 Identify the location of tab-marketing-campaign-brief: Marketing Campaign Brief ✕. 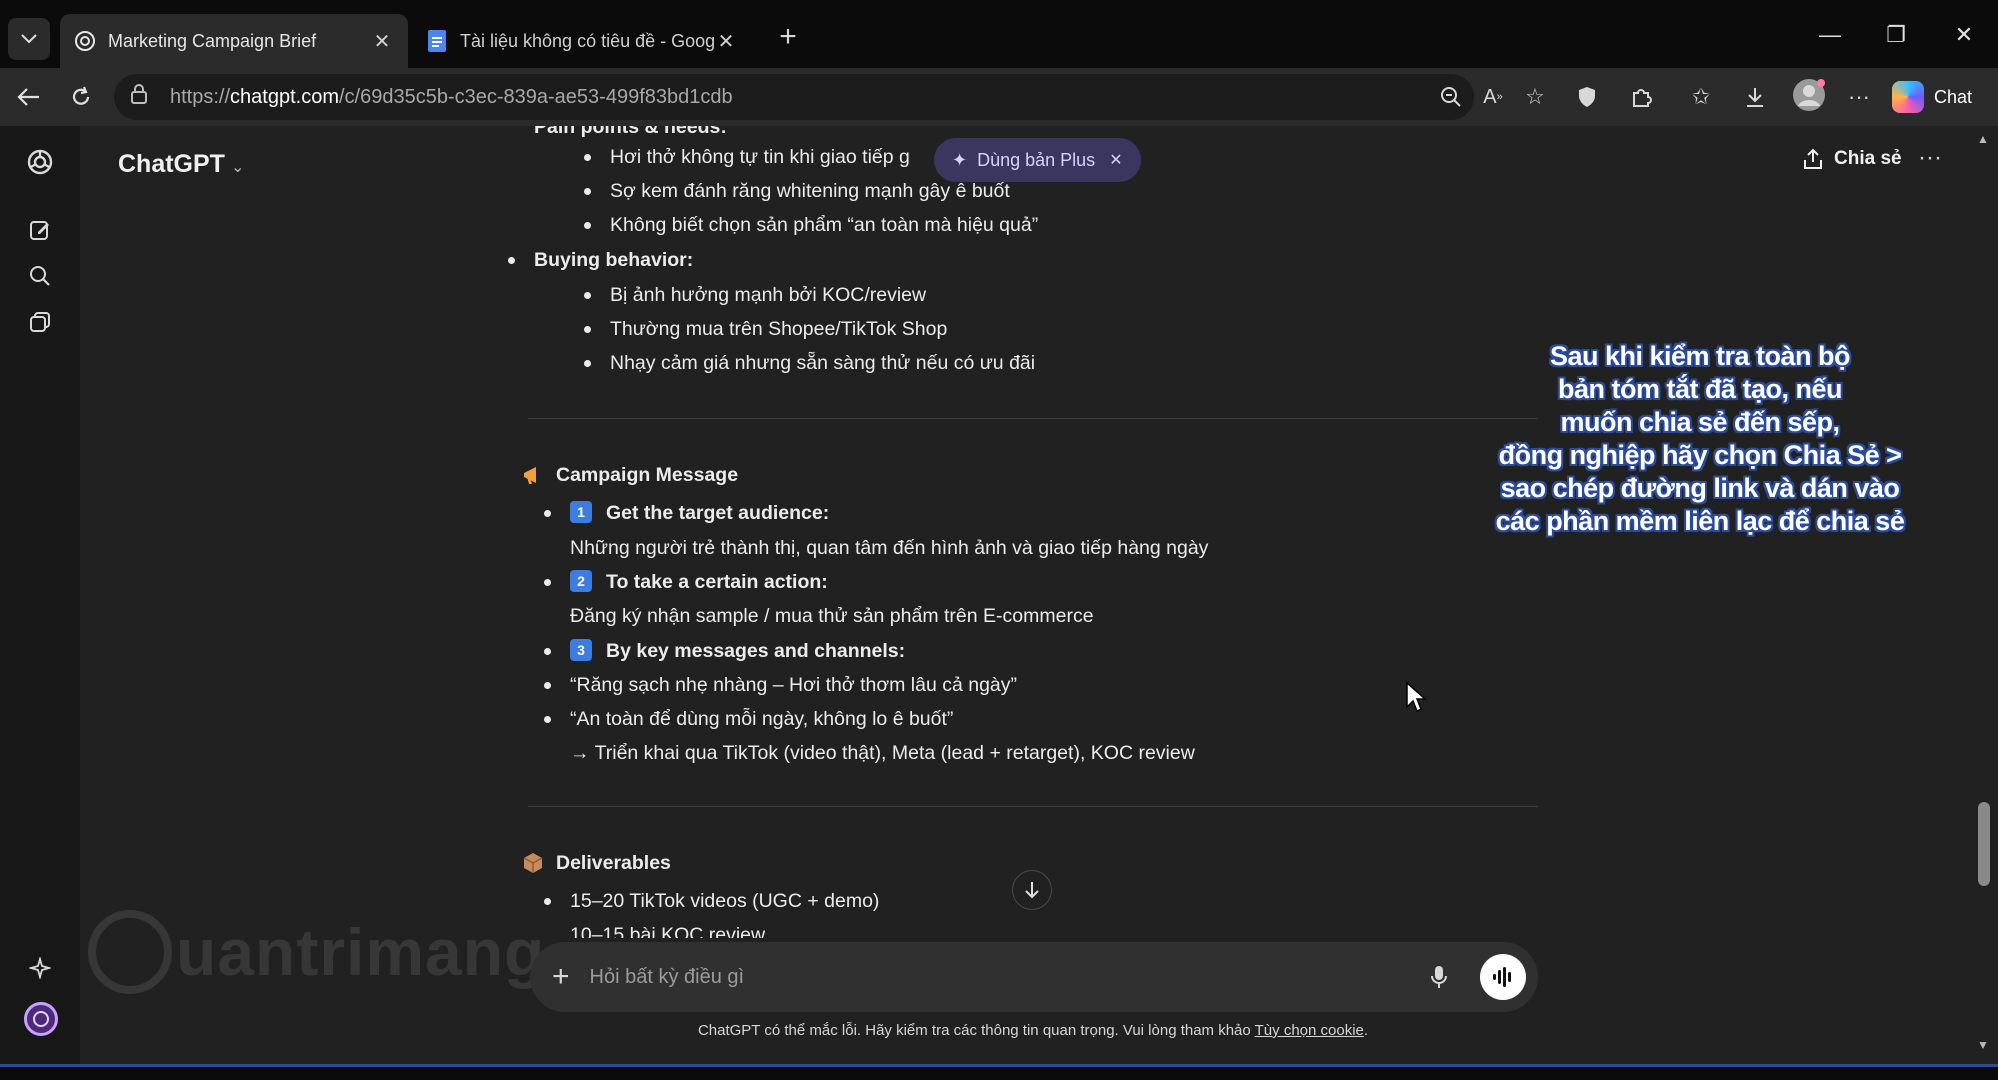
(234, 41).